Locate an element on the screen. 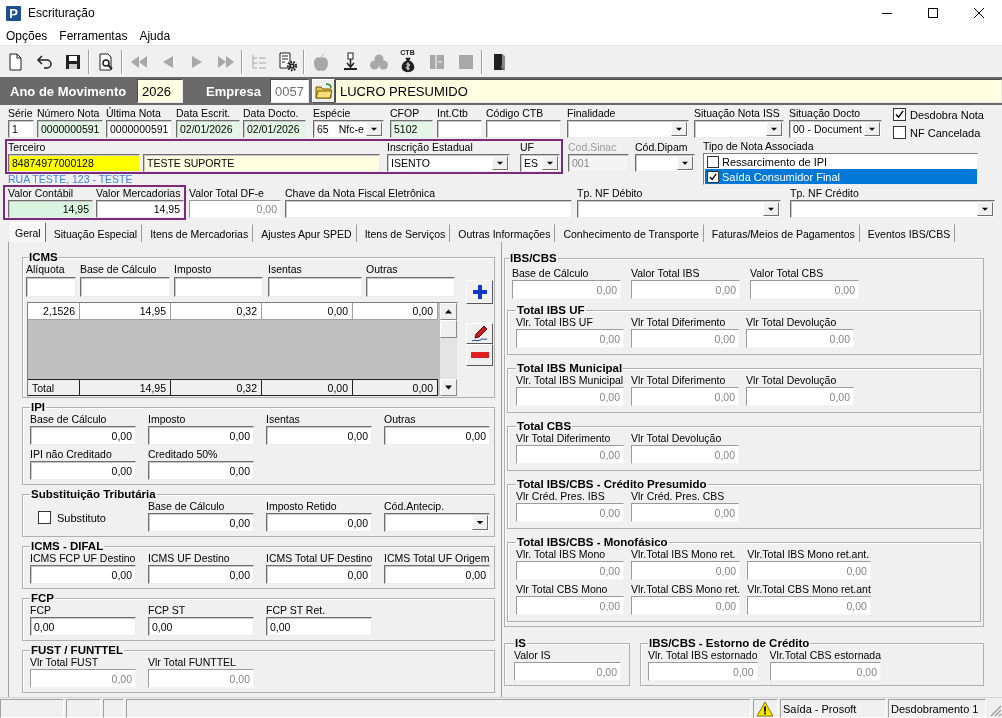  dropdown-field: 00 - Document is located at coordinates (835, 129).